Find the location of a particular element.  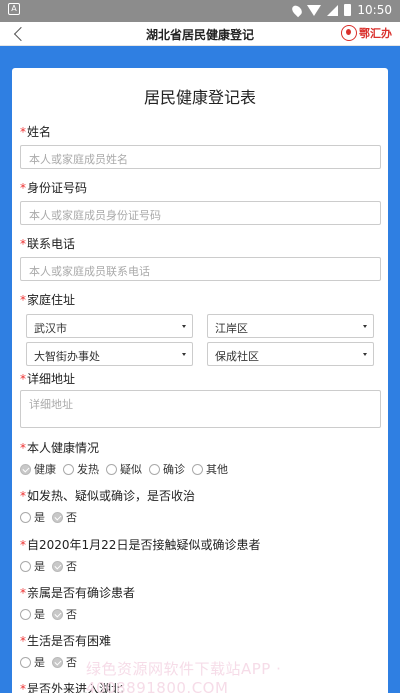

address-label: *家庭住址 is located at coordinates (48, 300).